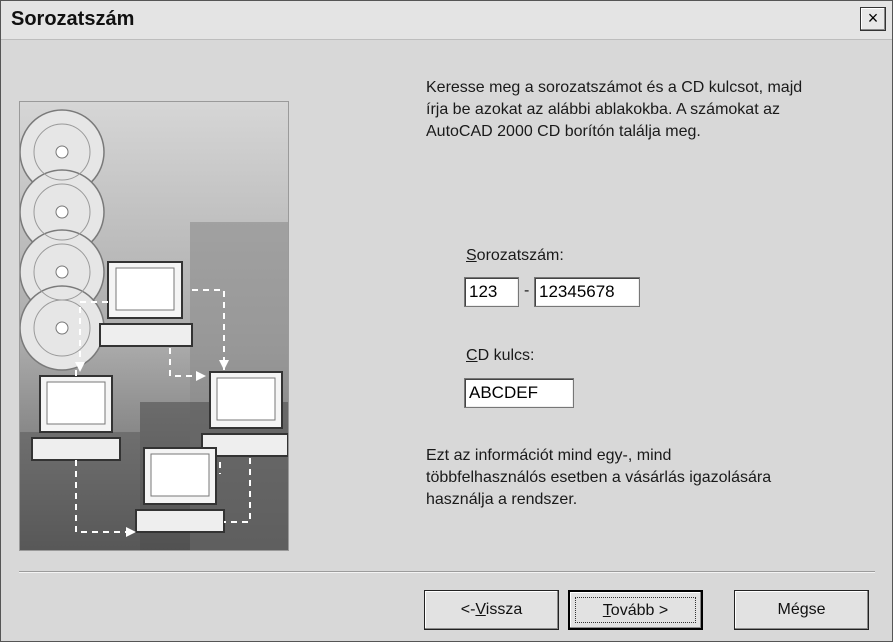  What do you see at coordinates (73, 19) in the screenshot?
I see `window-title: Sorozatszám` at bounding box center [73, 19].